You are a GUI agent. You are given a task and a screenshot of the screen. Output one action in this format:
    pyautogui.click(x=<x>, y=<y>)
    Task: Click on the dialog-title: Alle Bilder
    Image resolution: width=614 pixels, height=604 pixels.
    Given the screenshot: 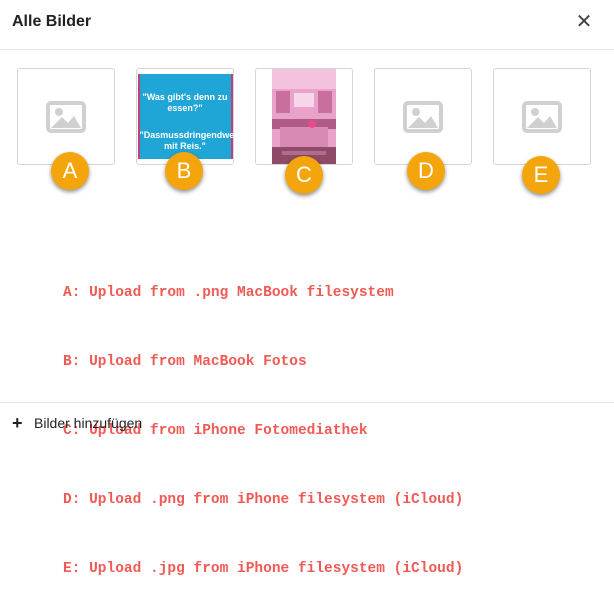 What is the action you would take?
    pyautogui.click(x=52, y=21)
    